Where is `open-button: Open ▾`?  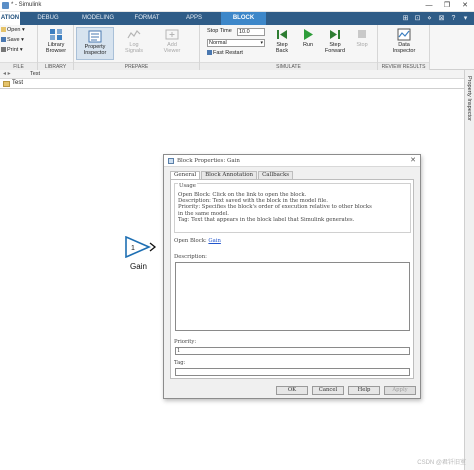 open-button: Open ▾ is located at coordinates (13, 30).